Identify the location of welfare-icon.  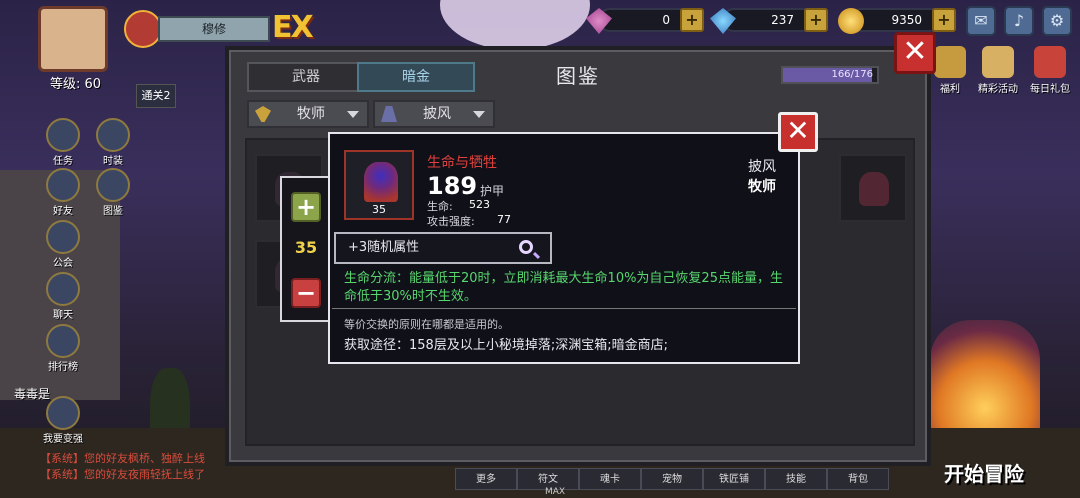
(950, 62).